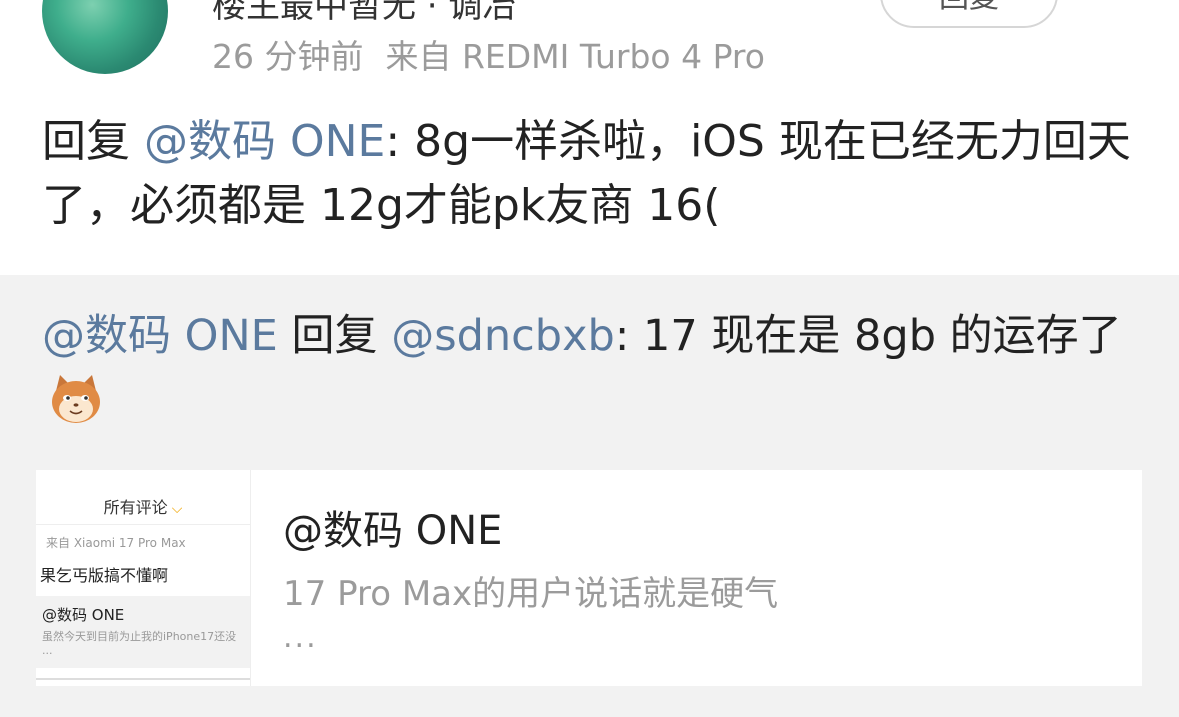  What do you see at coordinates (104, 575) in the screenshot?
I see `thumb-title: 果乞丐版搞不懂啊` at bounding box center [104, 575].